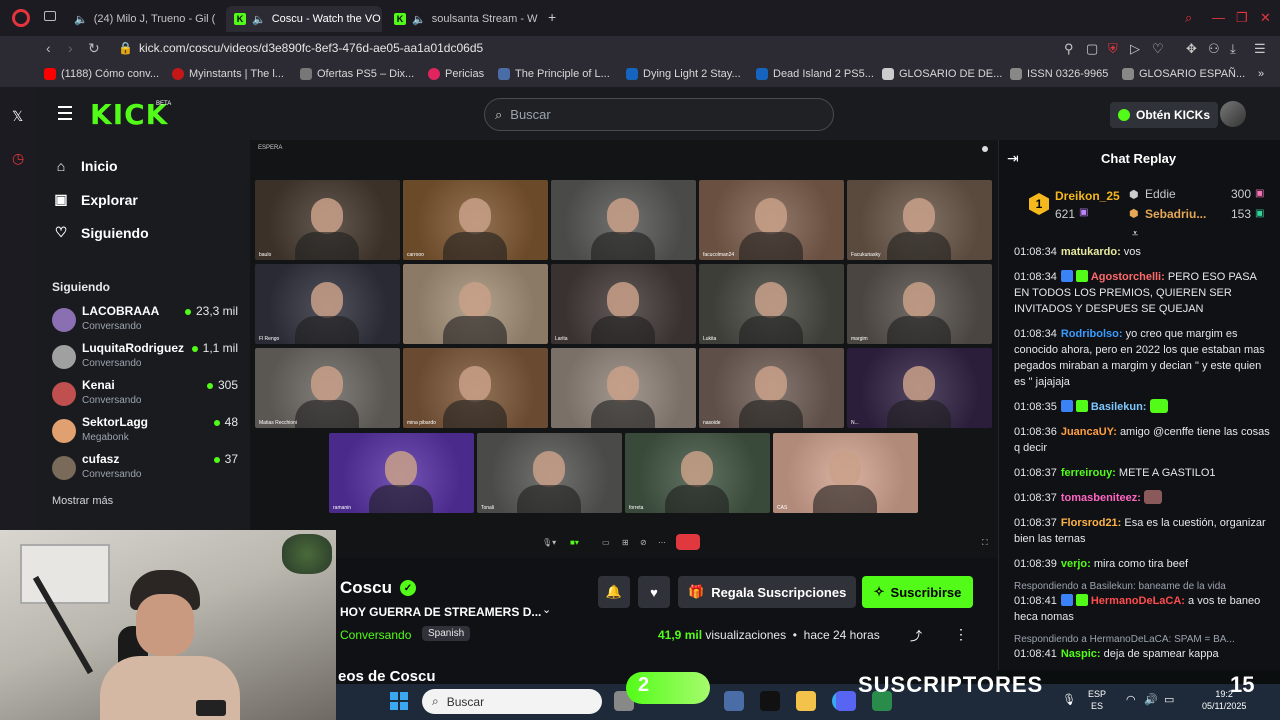 Image resolution: width=1280 pixels, height=720 pixels. Describe the element at coordinates (475, 220) in the screenshot. I see `participant-tile: carrooo` at that location.